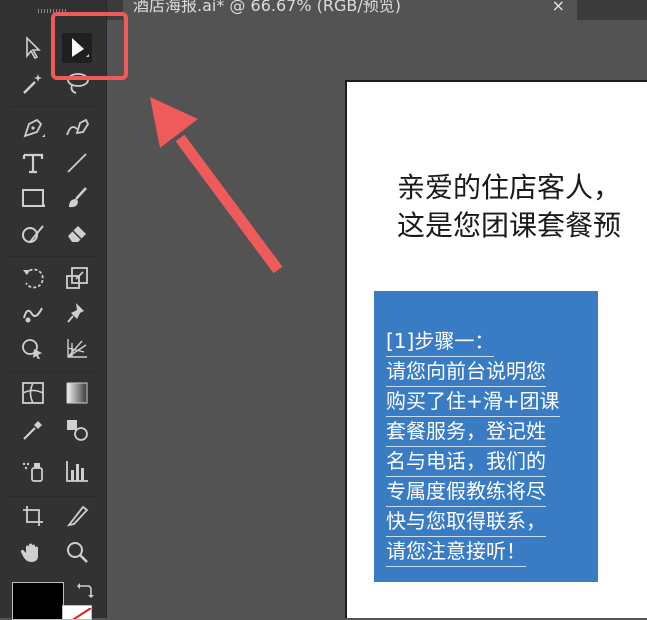 This screenshot has height=620, width=647. I want to click on highlight-box, so click(89, 46).